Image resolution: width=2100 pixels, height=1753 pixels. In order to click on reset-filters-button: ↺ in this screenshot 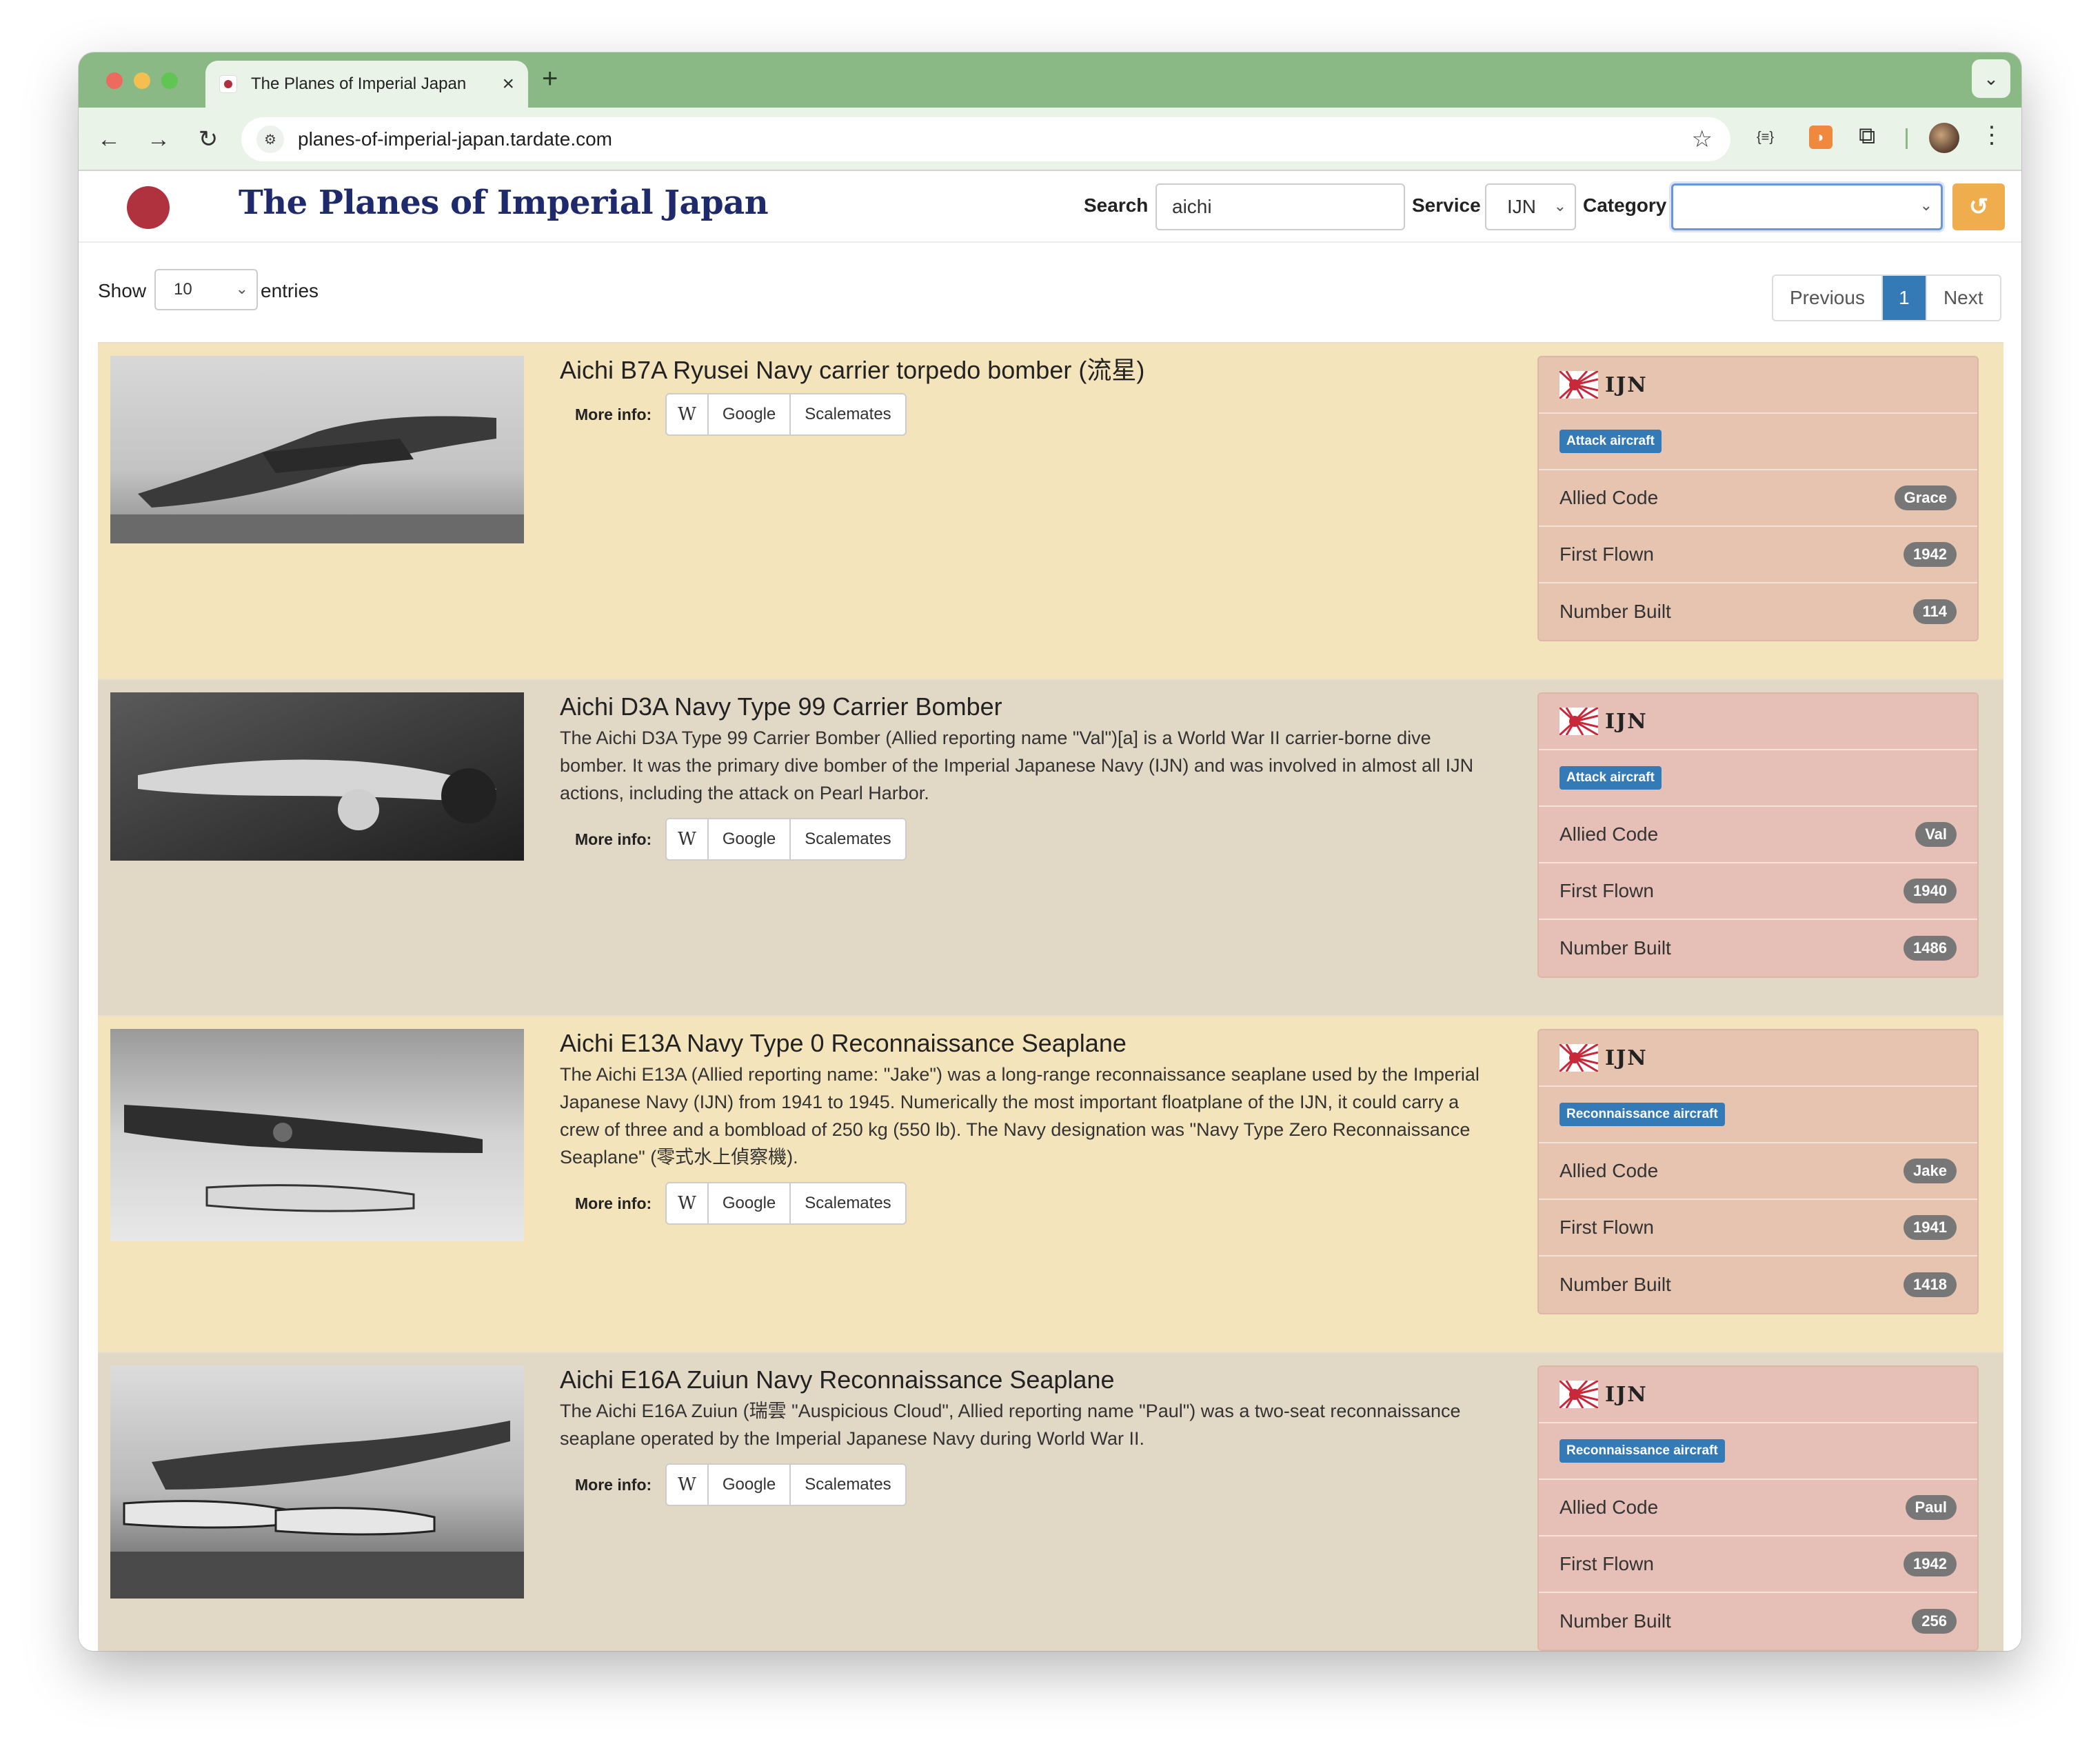, I will do `click(1978, 206)`.